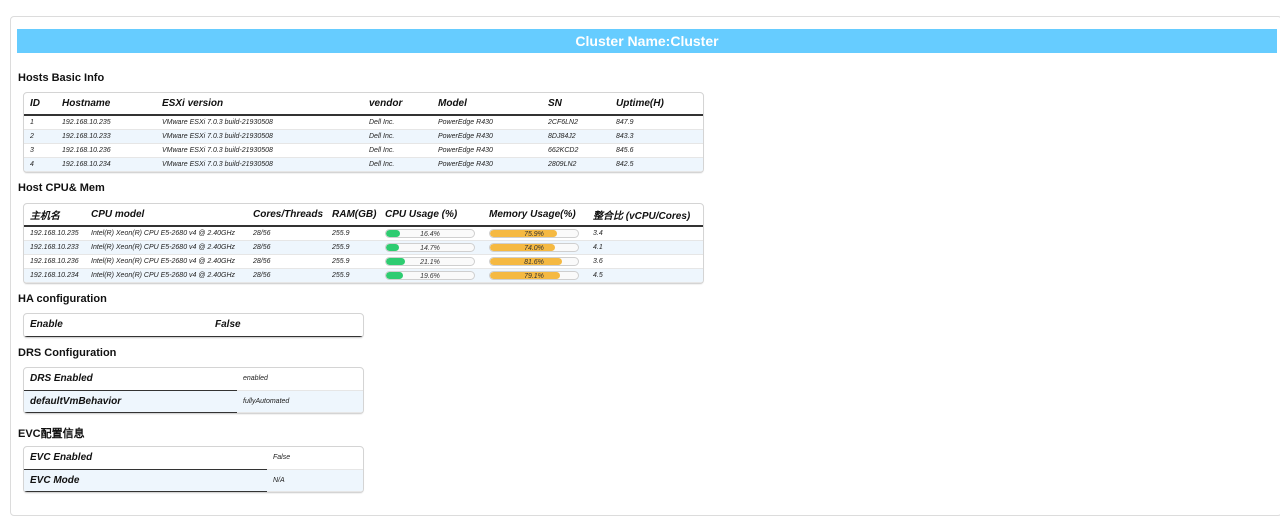  What do you see at coordinates (130, 379) in the screenshot?
I see `drs-enabled-key: DRS Enabled` at bounding box center [130, 379].